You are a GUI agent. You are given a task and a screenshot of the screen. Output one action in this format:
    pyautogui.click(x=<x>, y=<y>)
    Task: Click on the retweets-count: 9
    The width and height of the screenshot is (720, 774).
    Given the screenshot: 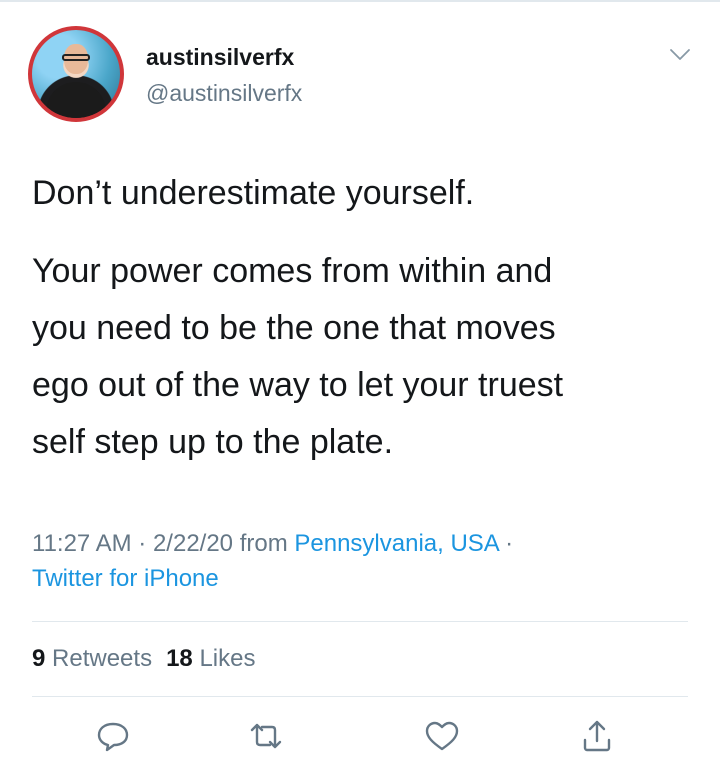 What is the action you would take?
    pyautogui.click(x=39, y=658)
    